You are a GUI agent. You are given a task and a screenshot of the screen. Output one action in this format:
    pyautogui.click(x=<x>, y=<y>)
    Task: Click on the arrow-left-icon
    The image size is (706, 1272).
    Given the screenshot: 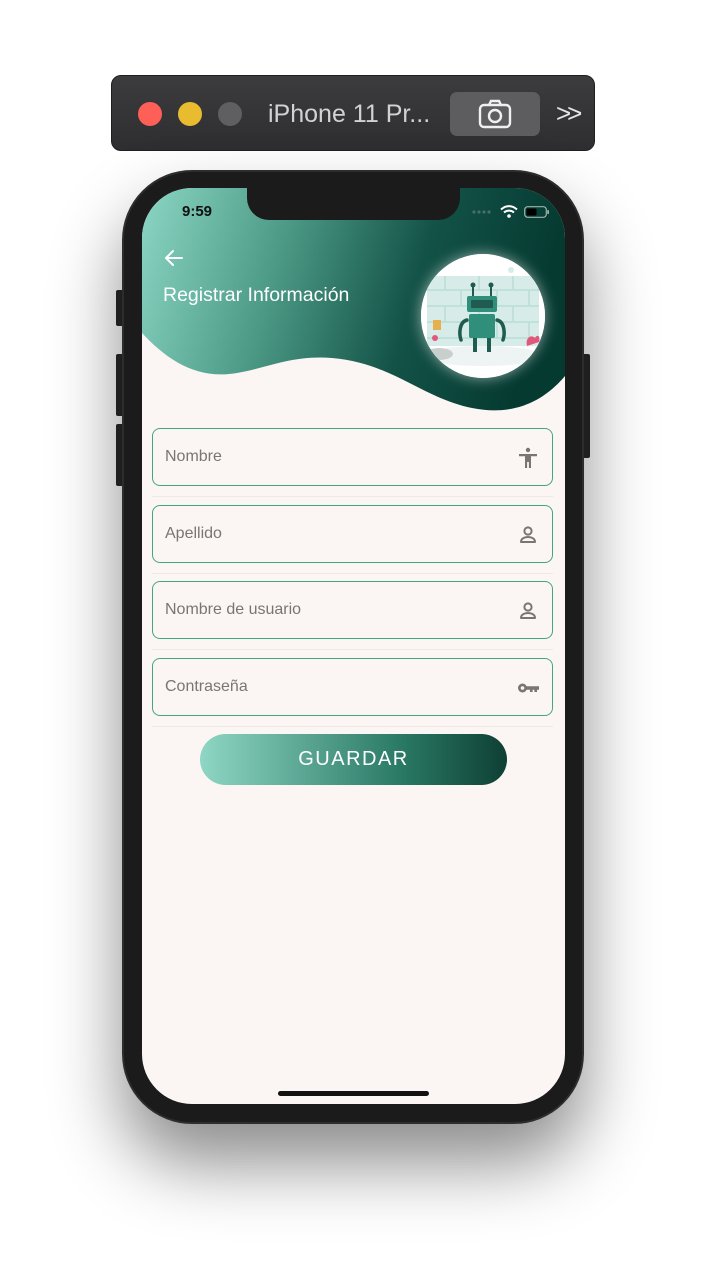 What is the action you would take?
    pyautogui.click(x=174, y=258)
    